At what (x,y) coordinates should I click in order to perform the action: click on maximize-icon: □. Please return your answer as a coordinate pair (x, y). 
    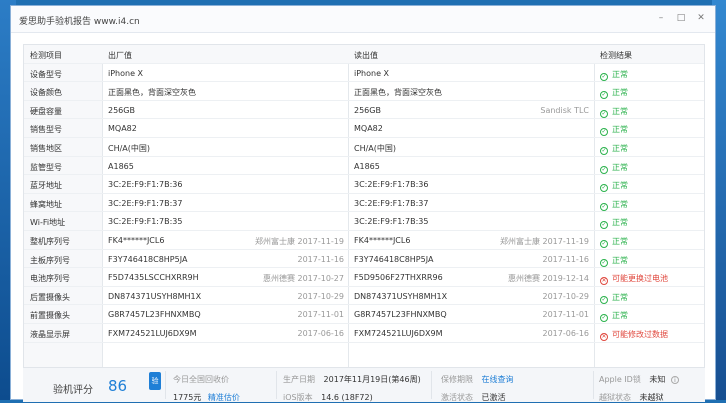
    Looking at the image, I should click on (681, 18).